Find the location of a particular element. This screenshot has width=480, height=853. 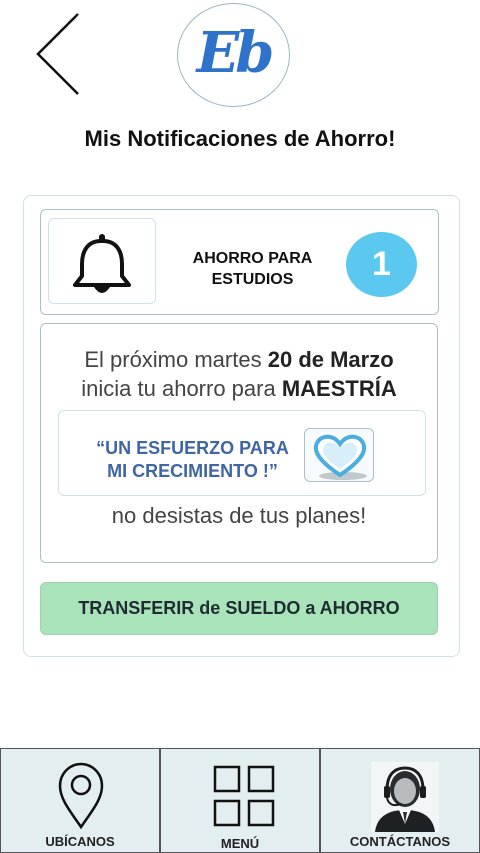

bottom-navigation: UBÍCANOS MENÚ CONTÁCTANOS is located at coordinates (240, 800).